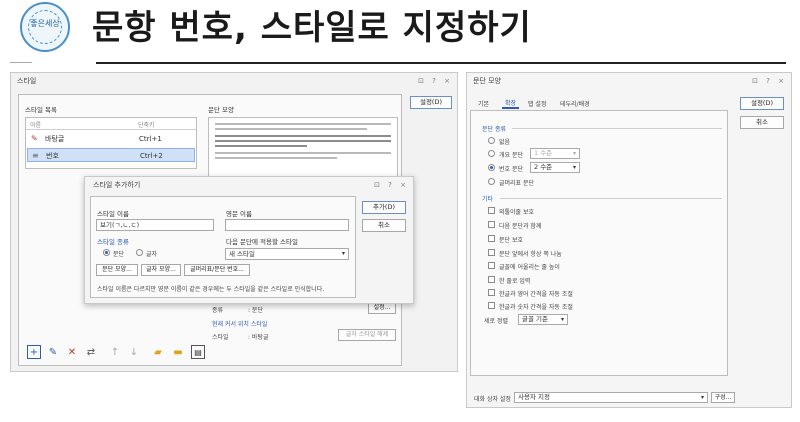  I want to click on next-style-value: 새 스타일, so click(242, 254).